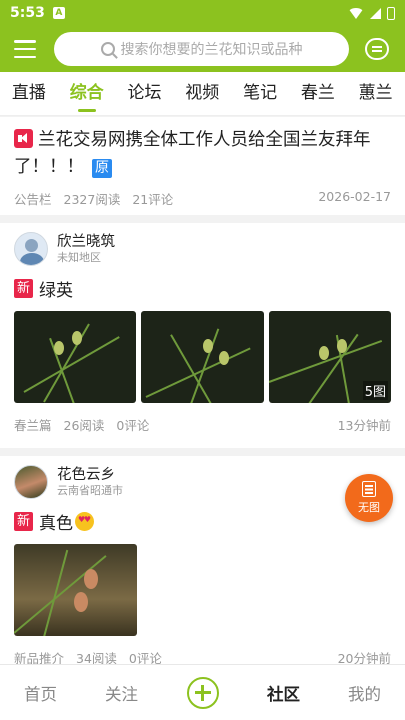 The image size is (405, 720). Describe the element at coordinates (84, 521) in the screenshot. I see `heart-eyes-emoji-icon` at that location.